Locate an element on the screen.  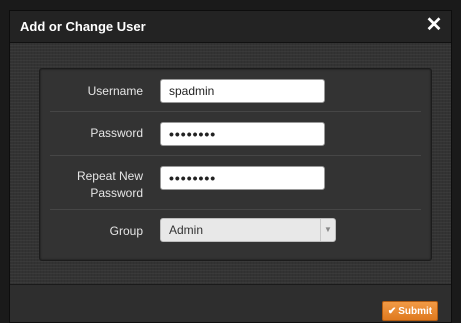
group-selected-value: Admin is located at coordinates (186, 230).